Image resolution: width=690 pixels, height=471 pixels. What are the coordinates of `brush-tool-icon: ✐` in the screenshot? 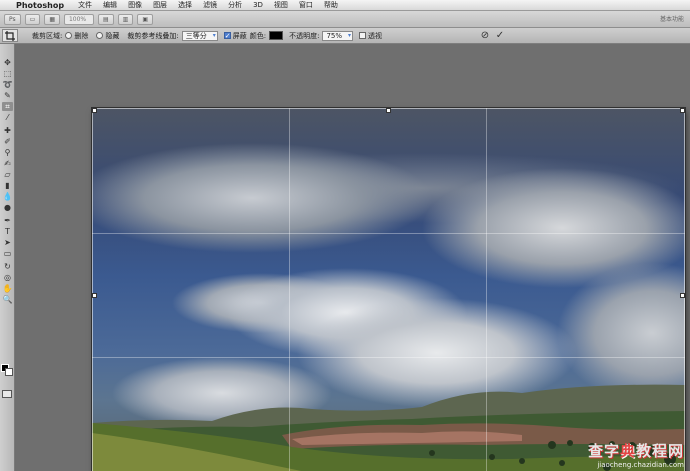 It's located at (7, 141).